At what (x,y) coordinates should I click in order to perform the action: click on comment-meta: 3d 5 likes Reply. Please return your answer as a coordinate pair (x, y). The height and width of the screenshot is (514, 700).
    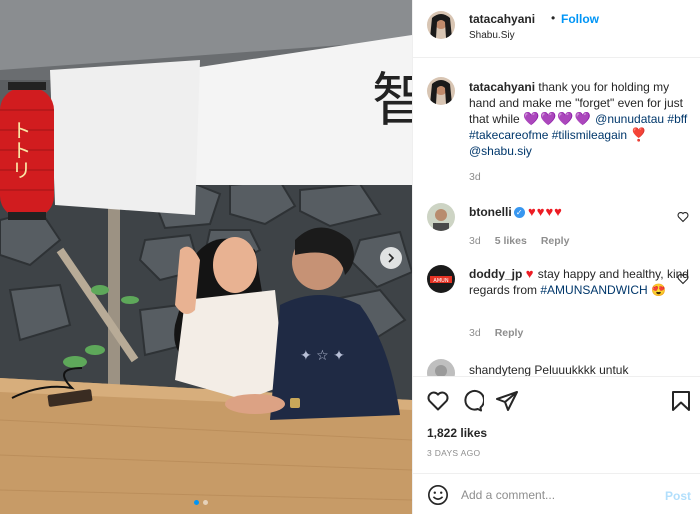
    Looking at the image, I should click on (519, 241).